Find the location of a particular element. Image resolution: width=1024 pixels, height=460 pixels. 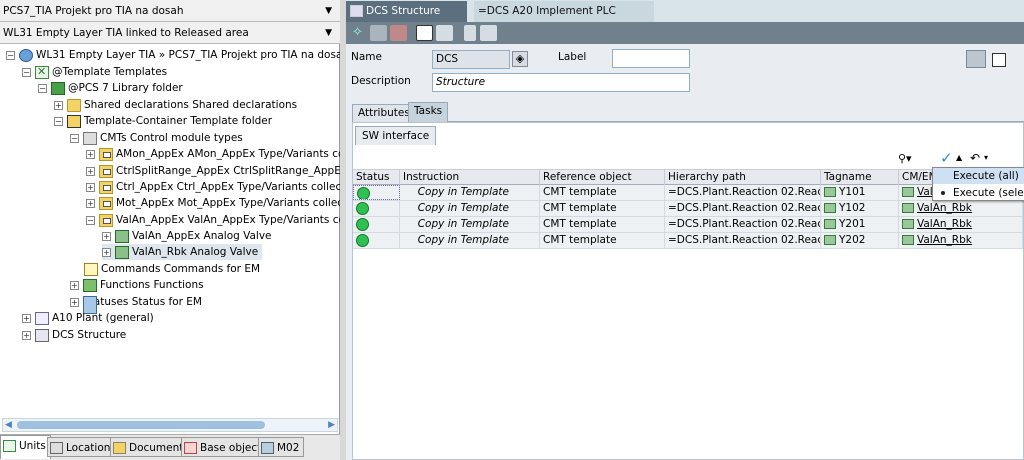

cmt-folder-icon is located at coordinates (90, 138).